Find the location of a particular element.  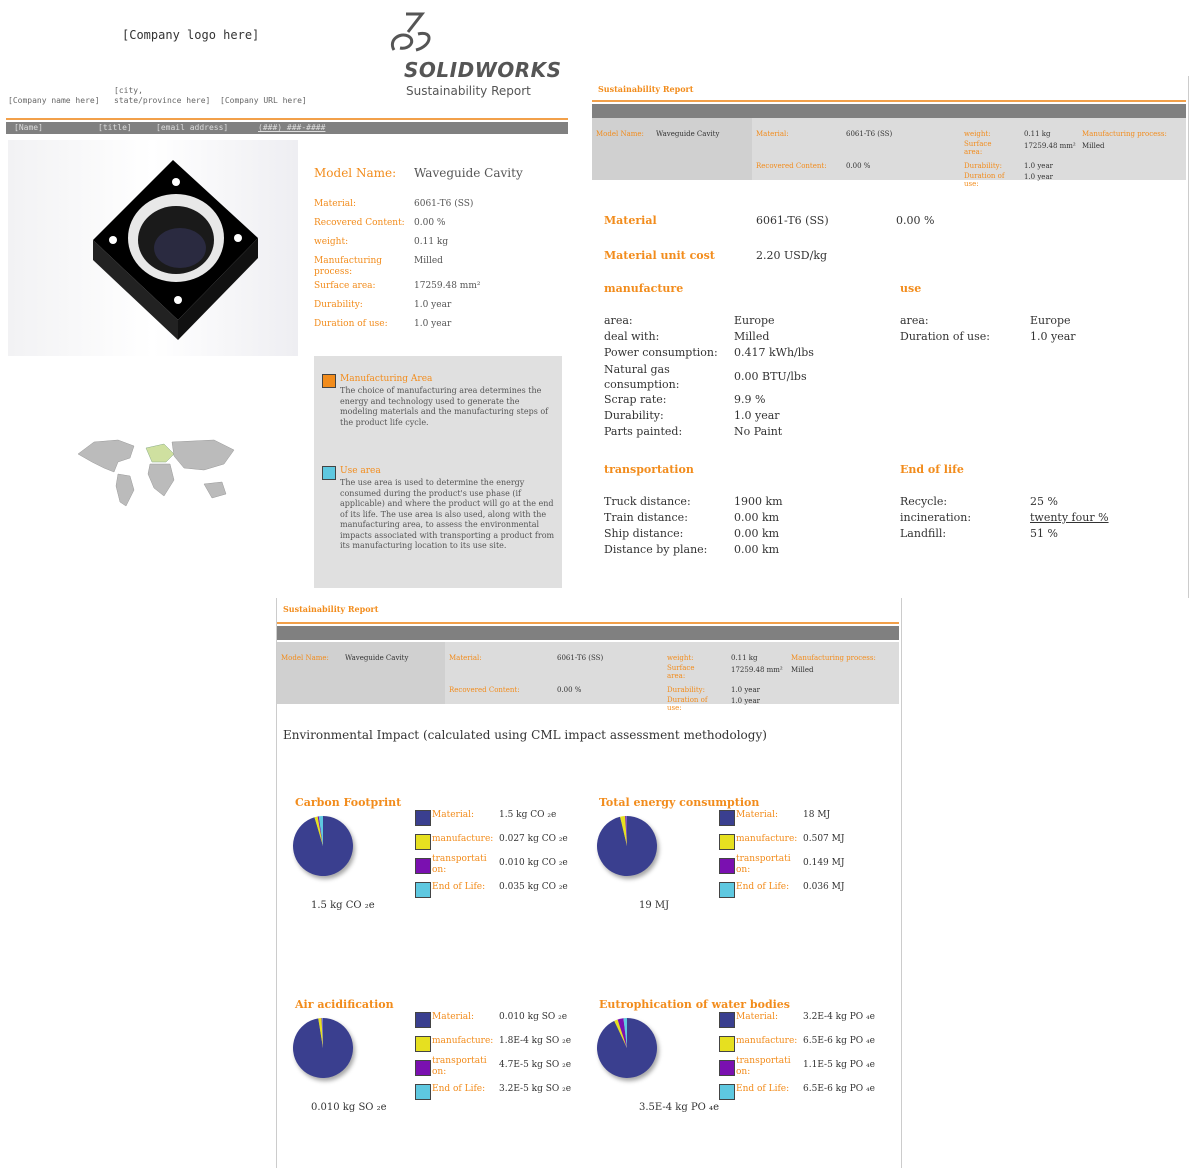

contact-name: [Name] is located at coordinates (28, 127).